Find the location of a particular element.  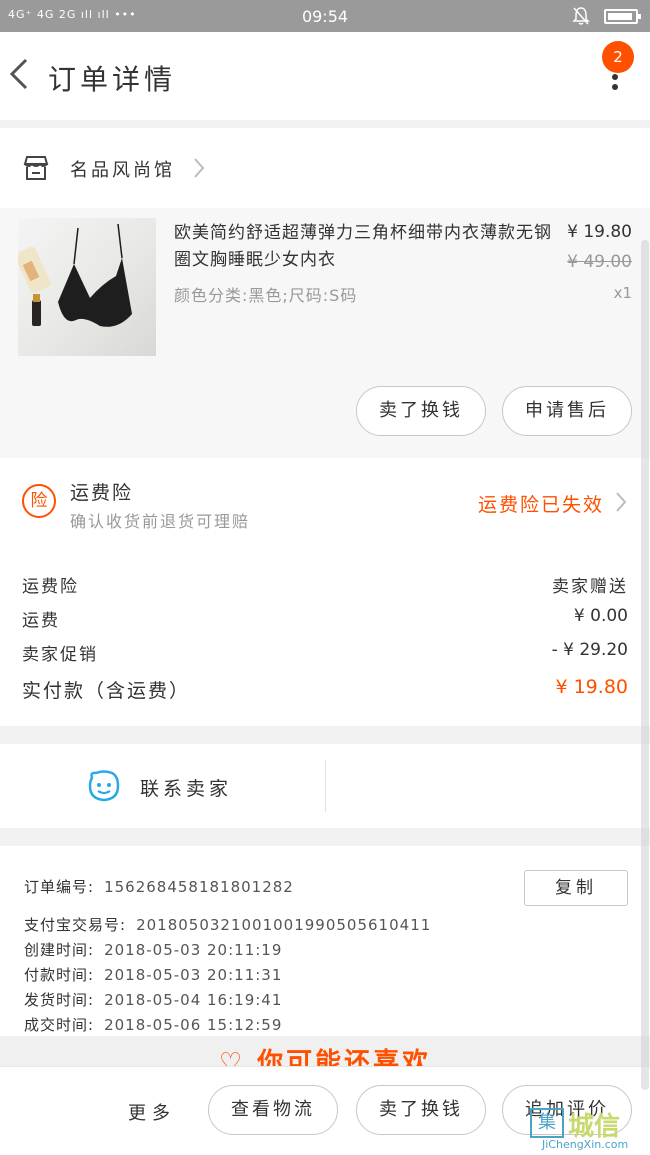

watermark-url: JiChengXin.com is located at coordinates (585, 1144).